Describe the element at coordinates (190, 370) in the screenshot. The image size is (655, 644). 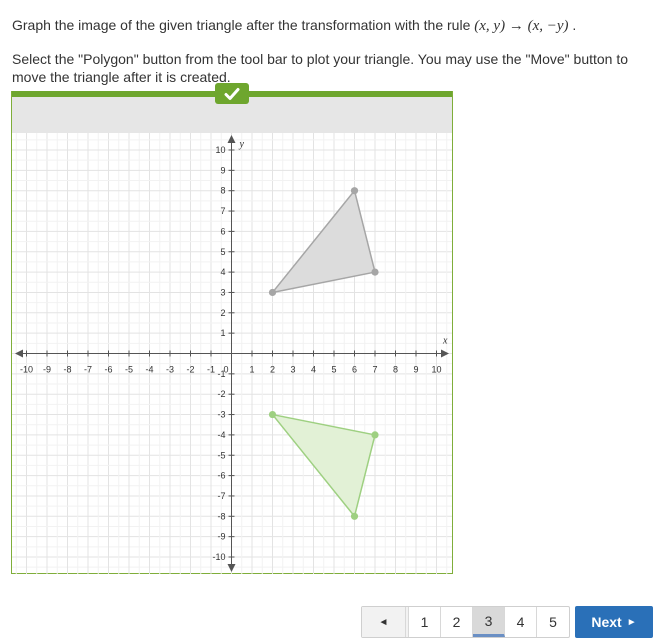
I see `x-tick-label: -2` at that location.